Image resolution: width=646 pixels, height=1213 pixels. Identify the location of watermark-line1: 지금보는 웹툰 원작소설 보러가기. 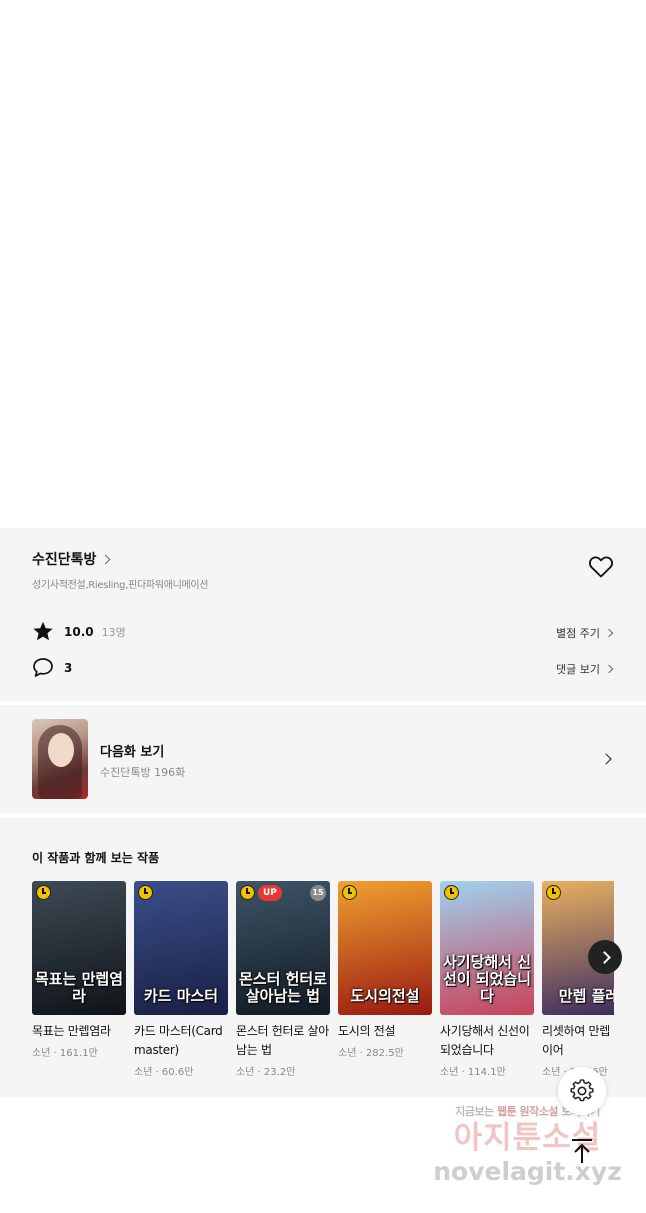
(527, 1111).